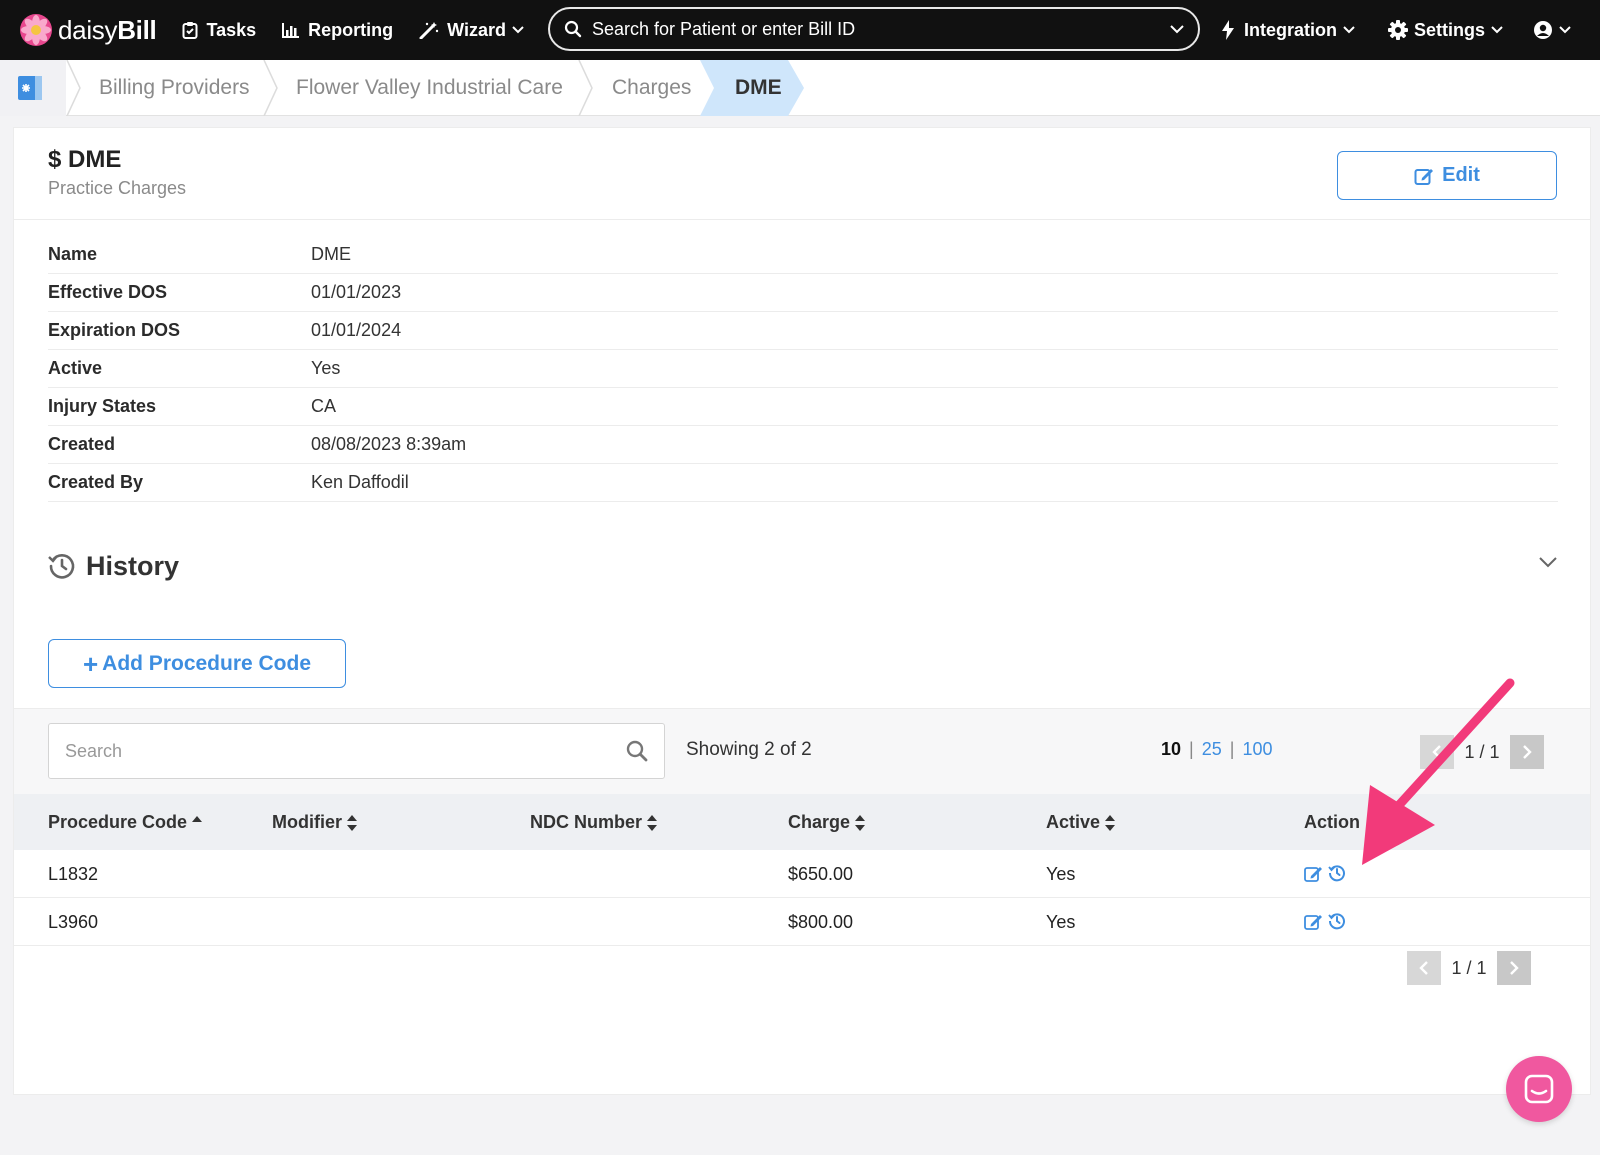 The width and height of the screenshot is (1600, 1155). What do you see at coordinates (82, 444) in the screenshot?
I see `detail-label: Created` at bounding box center [82, 444].